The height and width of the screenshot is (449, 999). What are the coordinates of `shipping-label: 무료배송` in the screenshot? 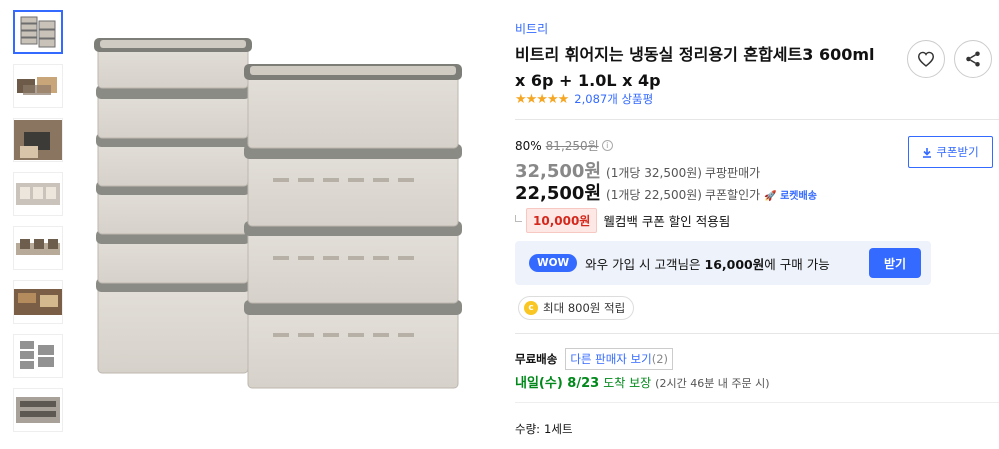 It's located at (536, 359).